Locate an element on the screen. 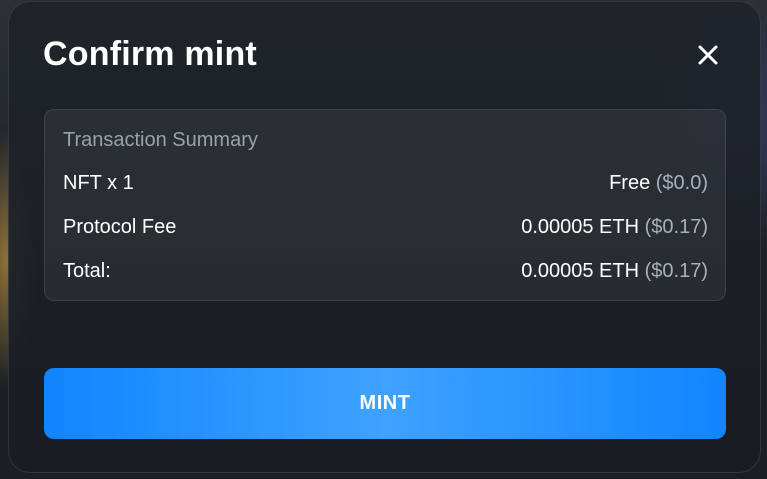  mint-button: MINT is located at coordinates (385, 403).